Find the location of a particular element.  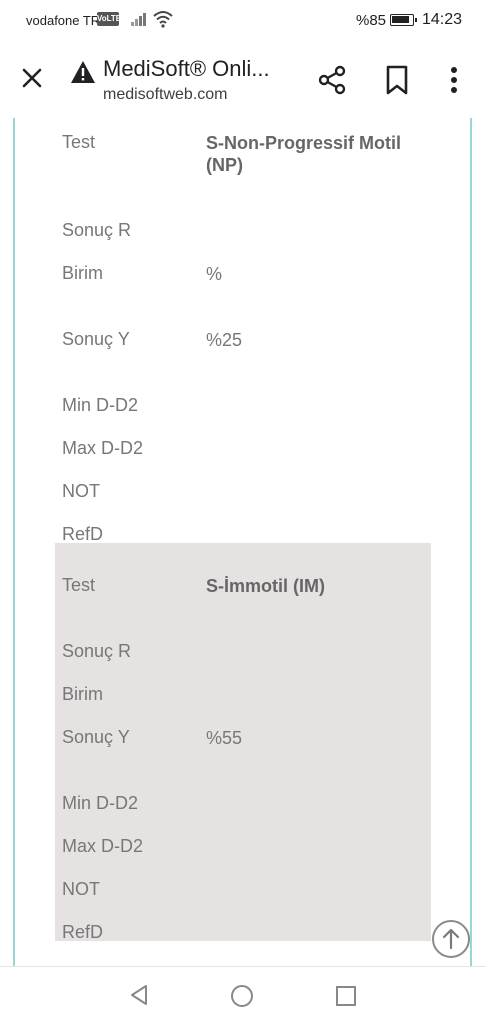

arrow-up-icon is located at coordinates (451, 939).